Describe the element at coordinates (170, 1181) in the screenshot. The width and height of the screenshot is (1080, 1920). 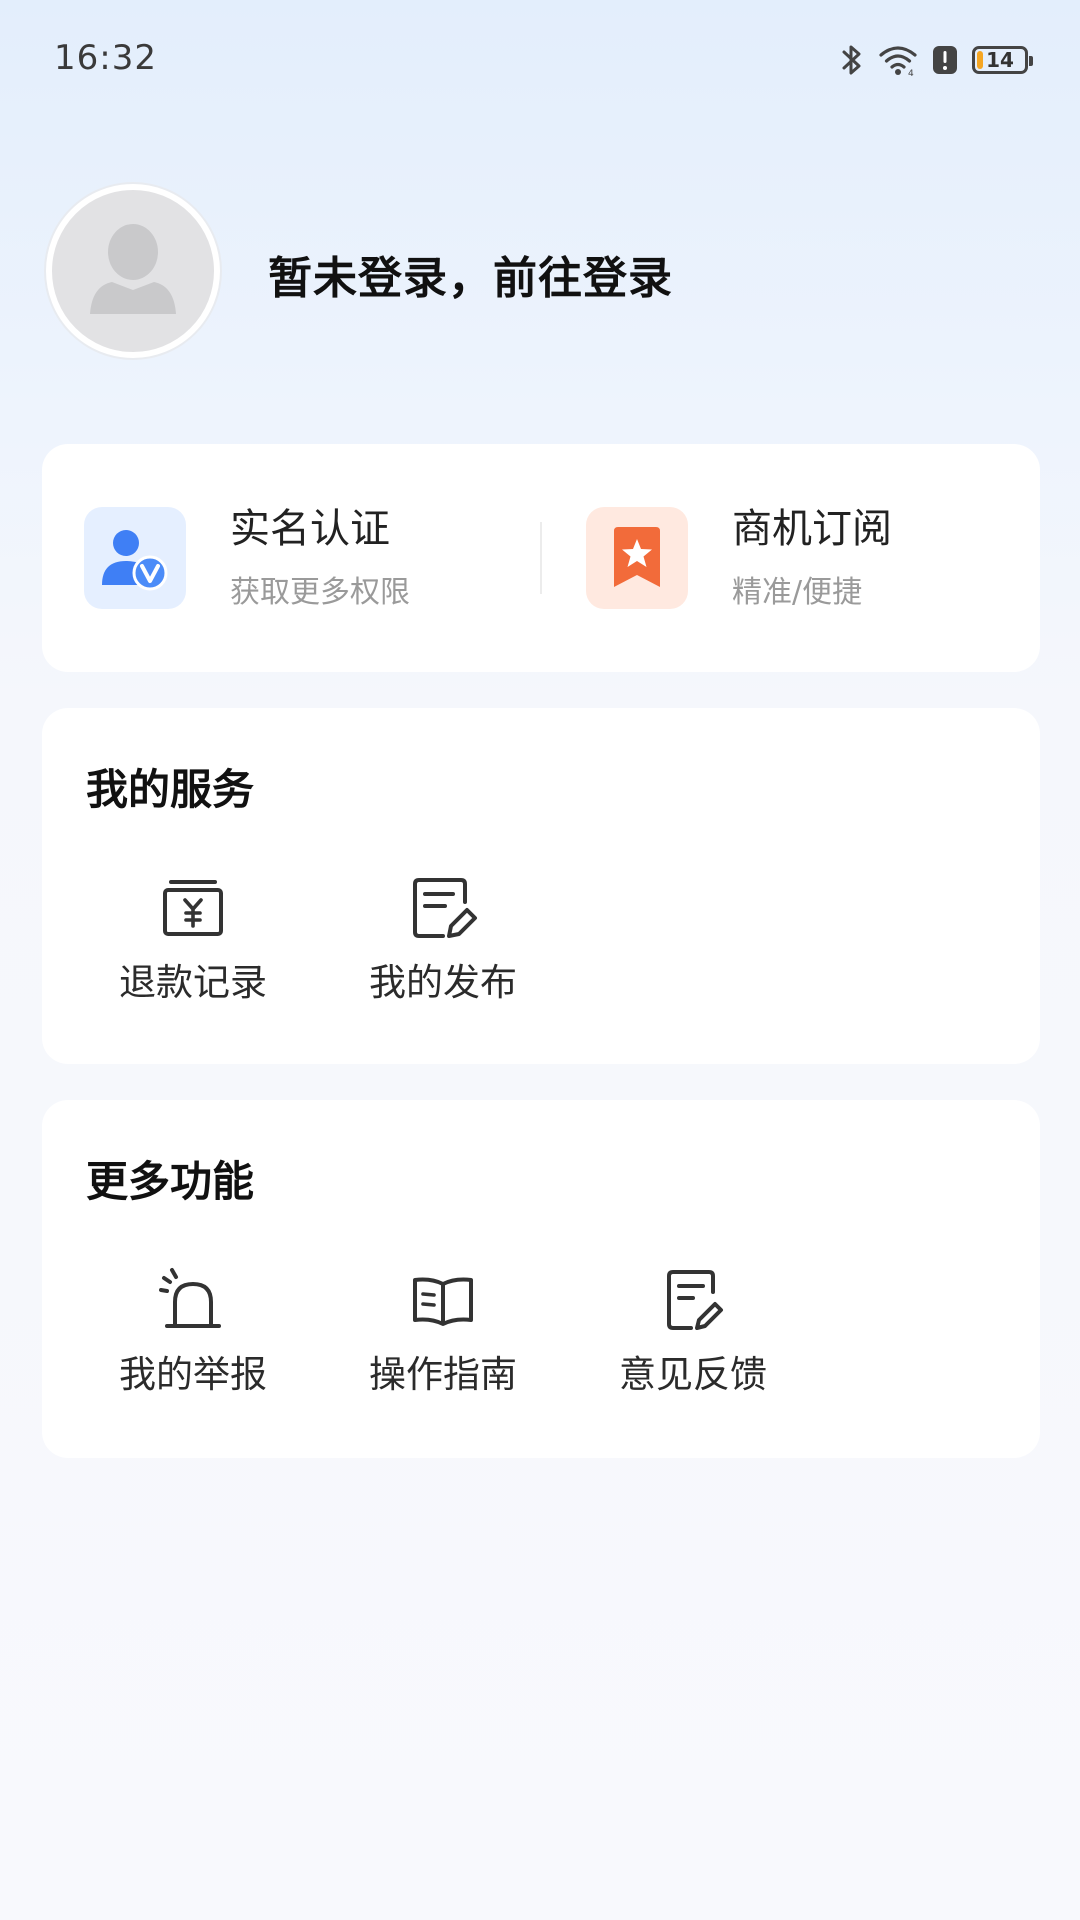
I see `section-title: 更多功能` at that location.